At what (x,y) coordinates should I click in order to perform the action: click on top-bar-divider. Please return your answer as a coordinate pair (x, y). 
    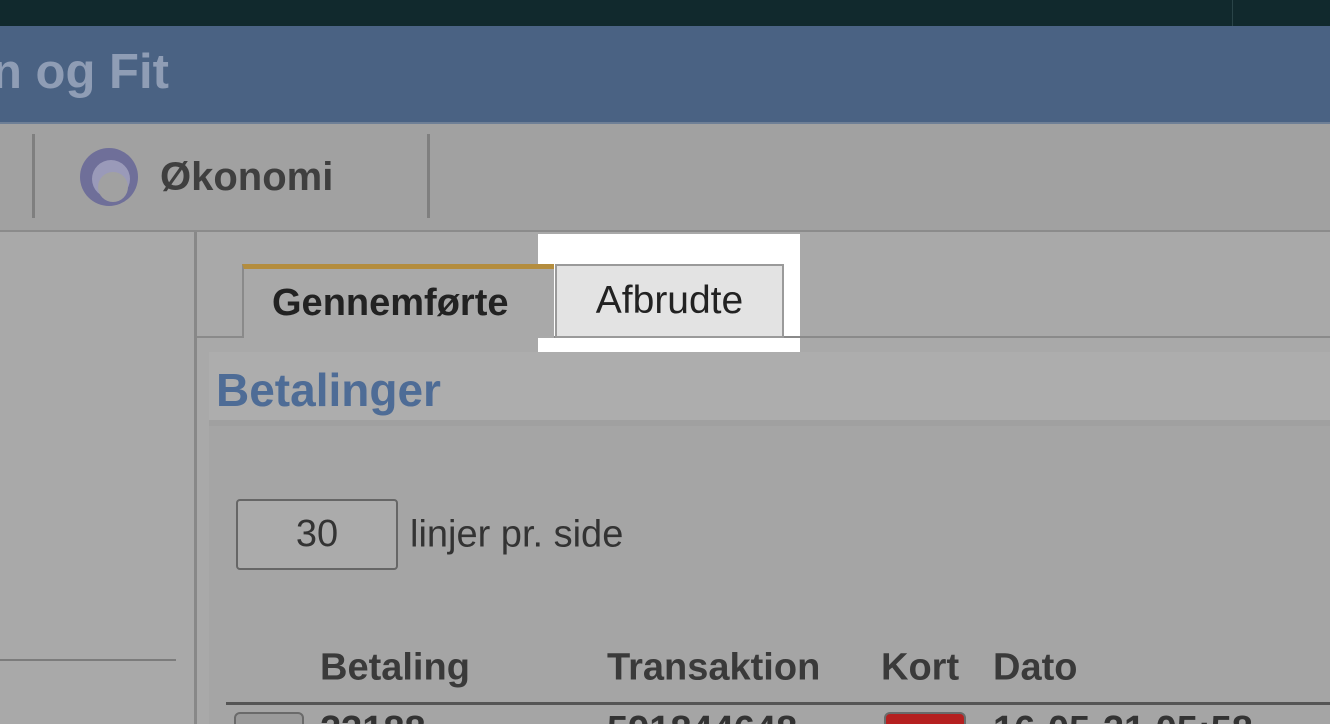
    Looking at the image, I should click on (1232, 13).